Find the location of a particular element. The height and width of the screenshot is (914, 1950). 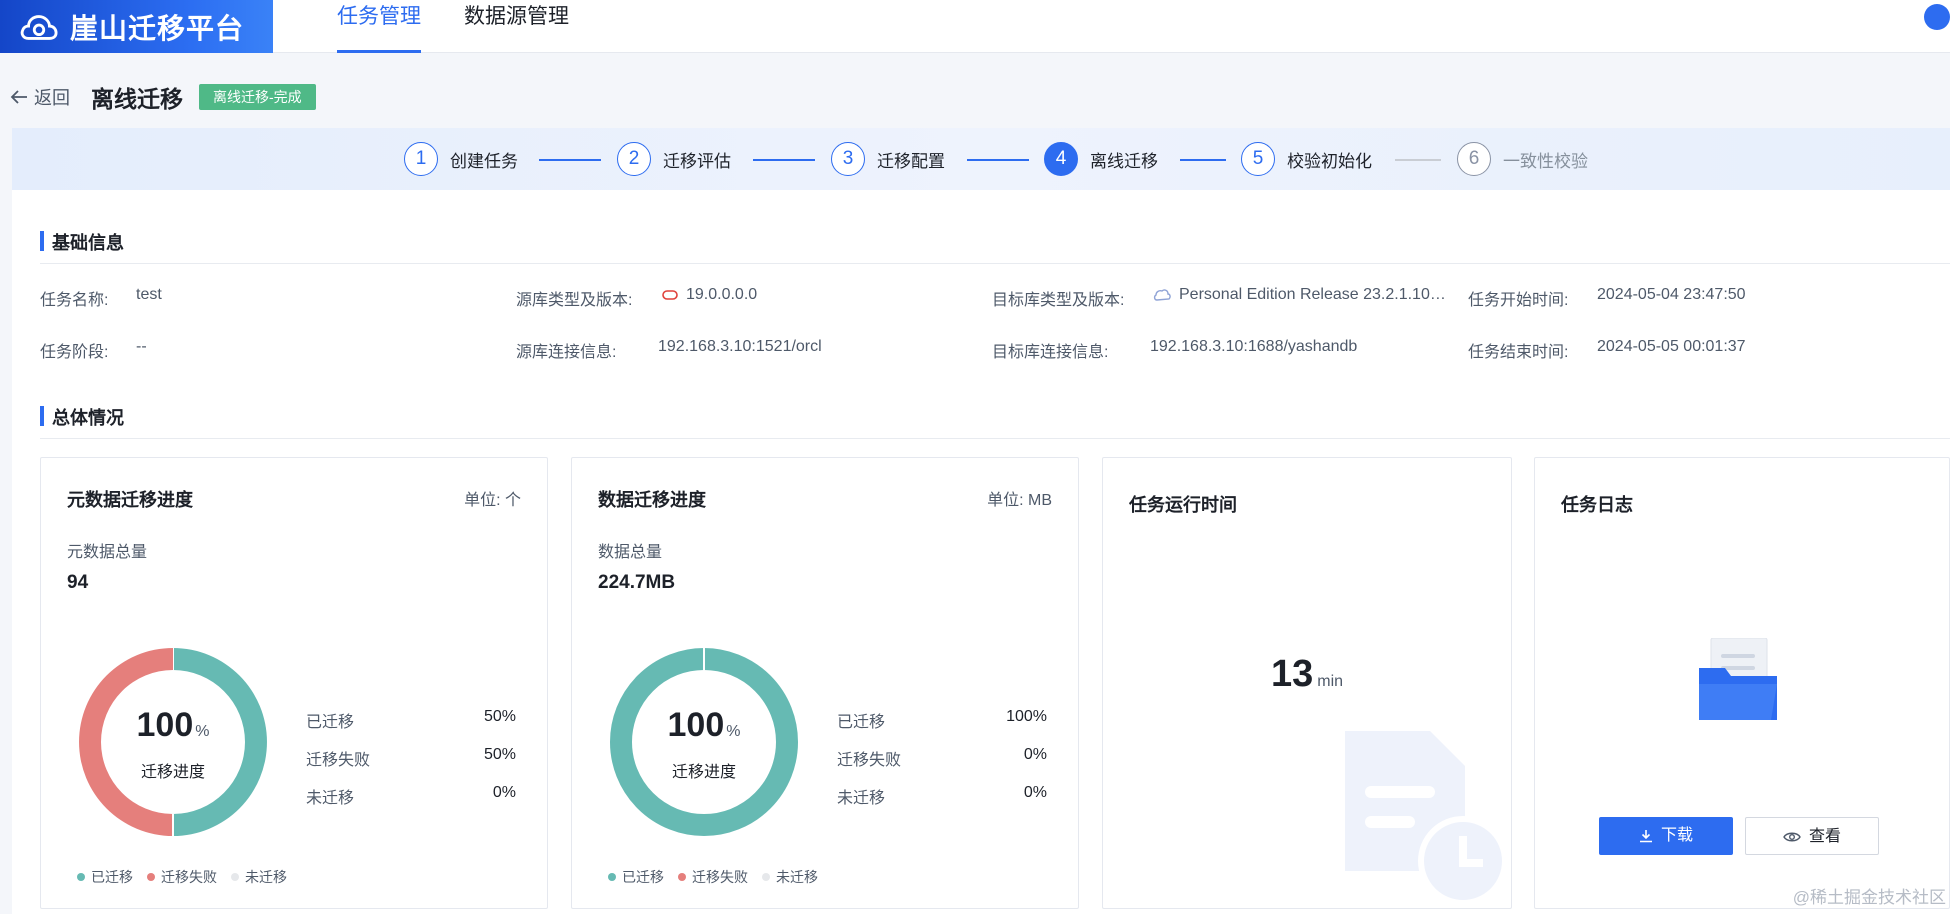

step-1: 1 创建任务 is located at coordinates (461, 159).